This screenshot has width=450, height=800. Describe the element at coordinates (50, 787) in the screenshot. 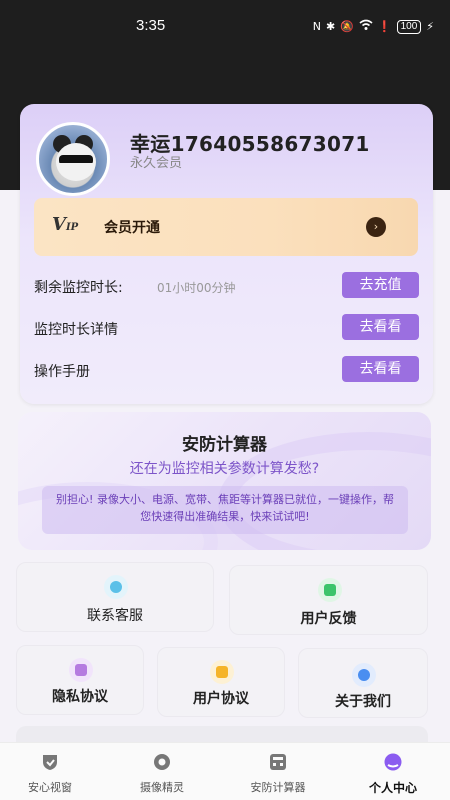

I see `tab-label: 安心视窗` at that location.